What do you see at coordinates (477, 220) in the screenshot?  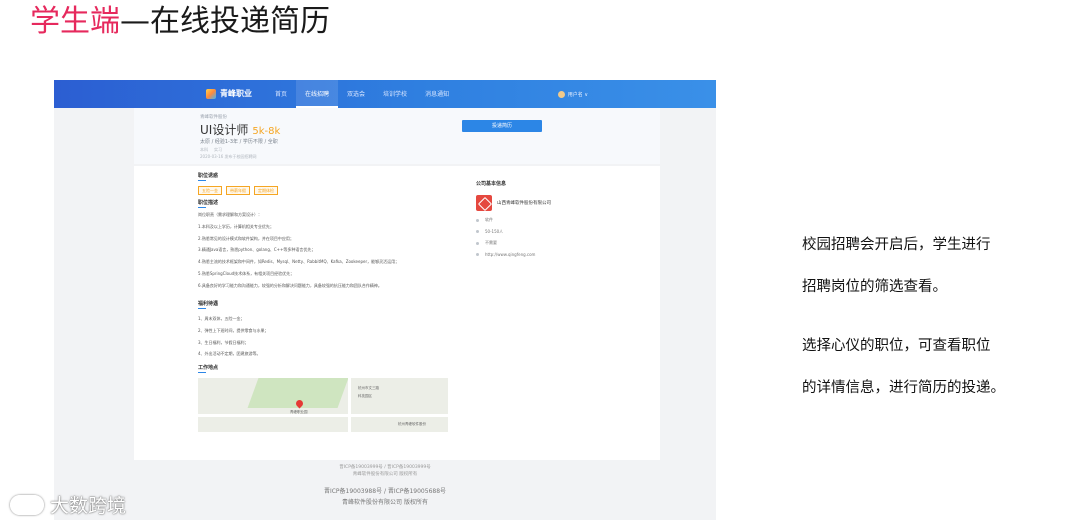 I see `industry-icon` at bounding box center [477, 220].